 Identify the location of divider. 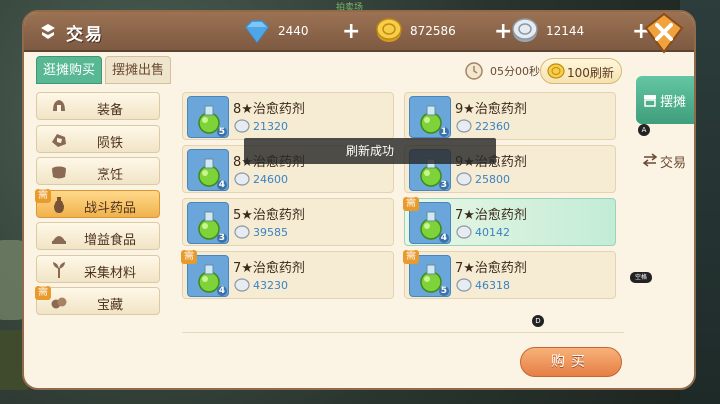
(403, 332).